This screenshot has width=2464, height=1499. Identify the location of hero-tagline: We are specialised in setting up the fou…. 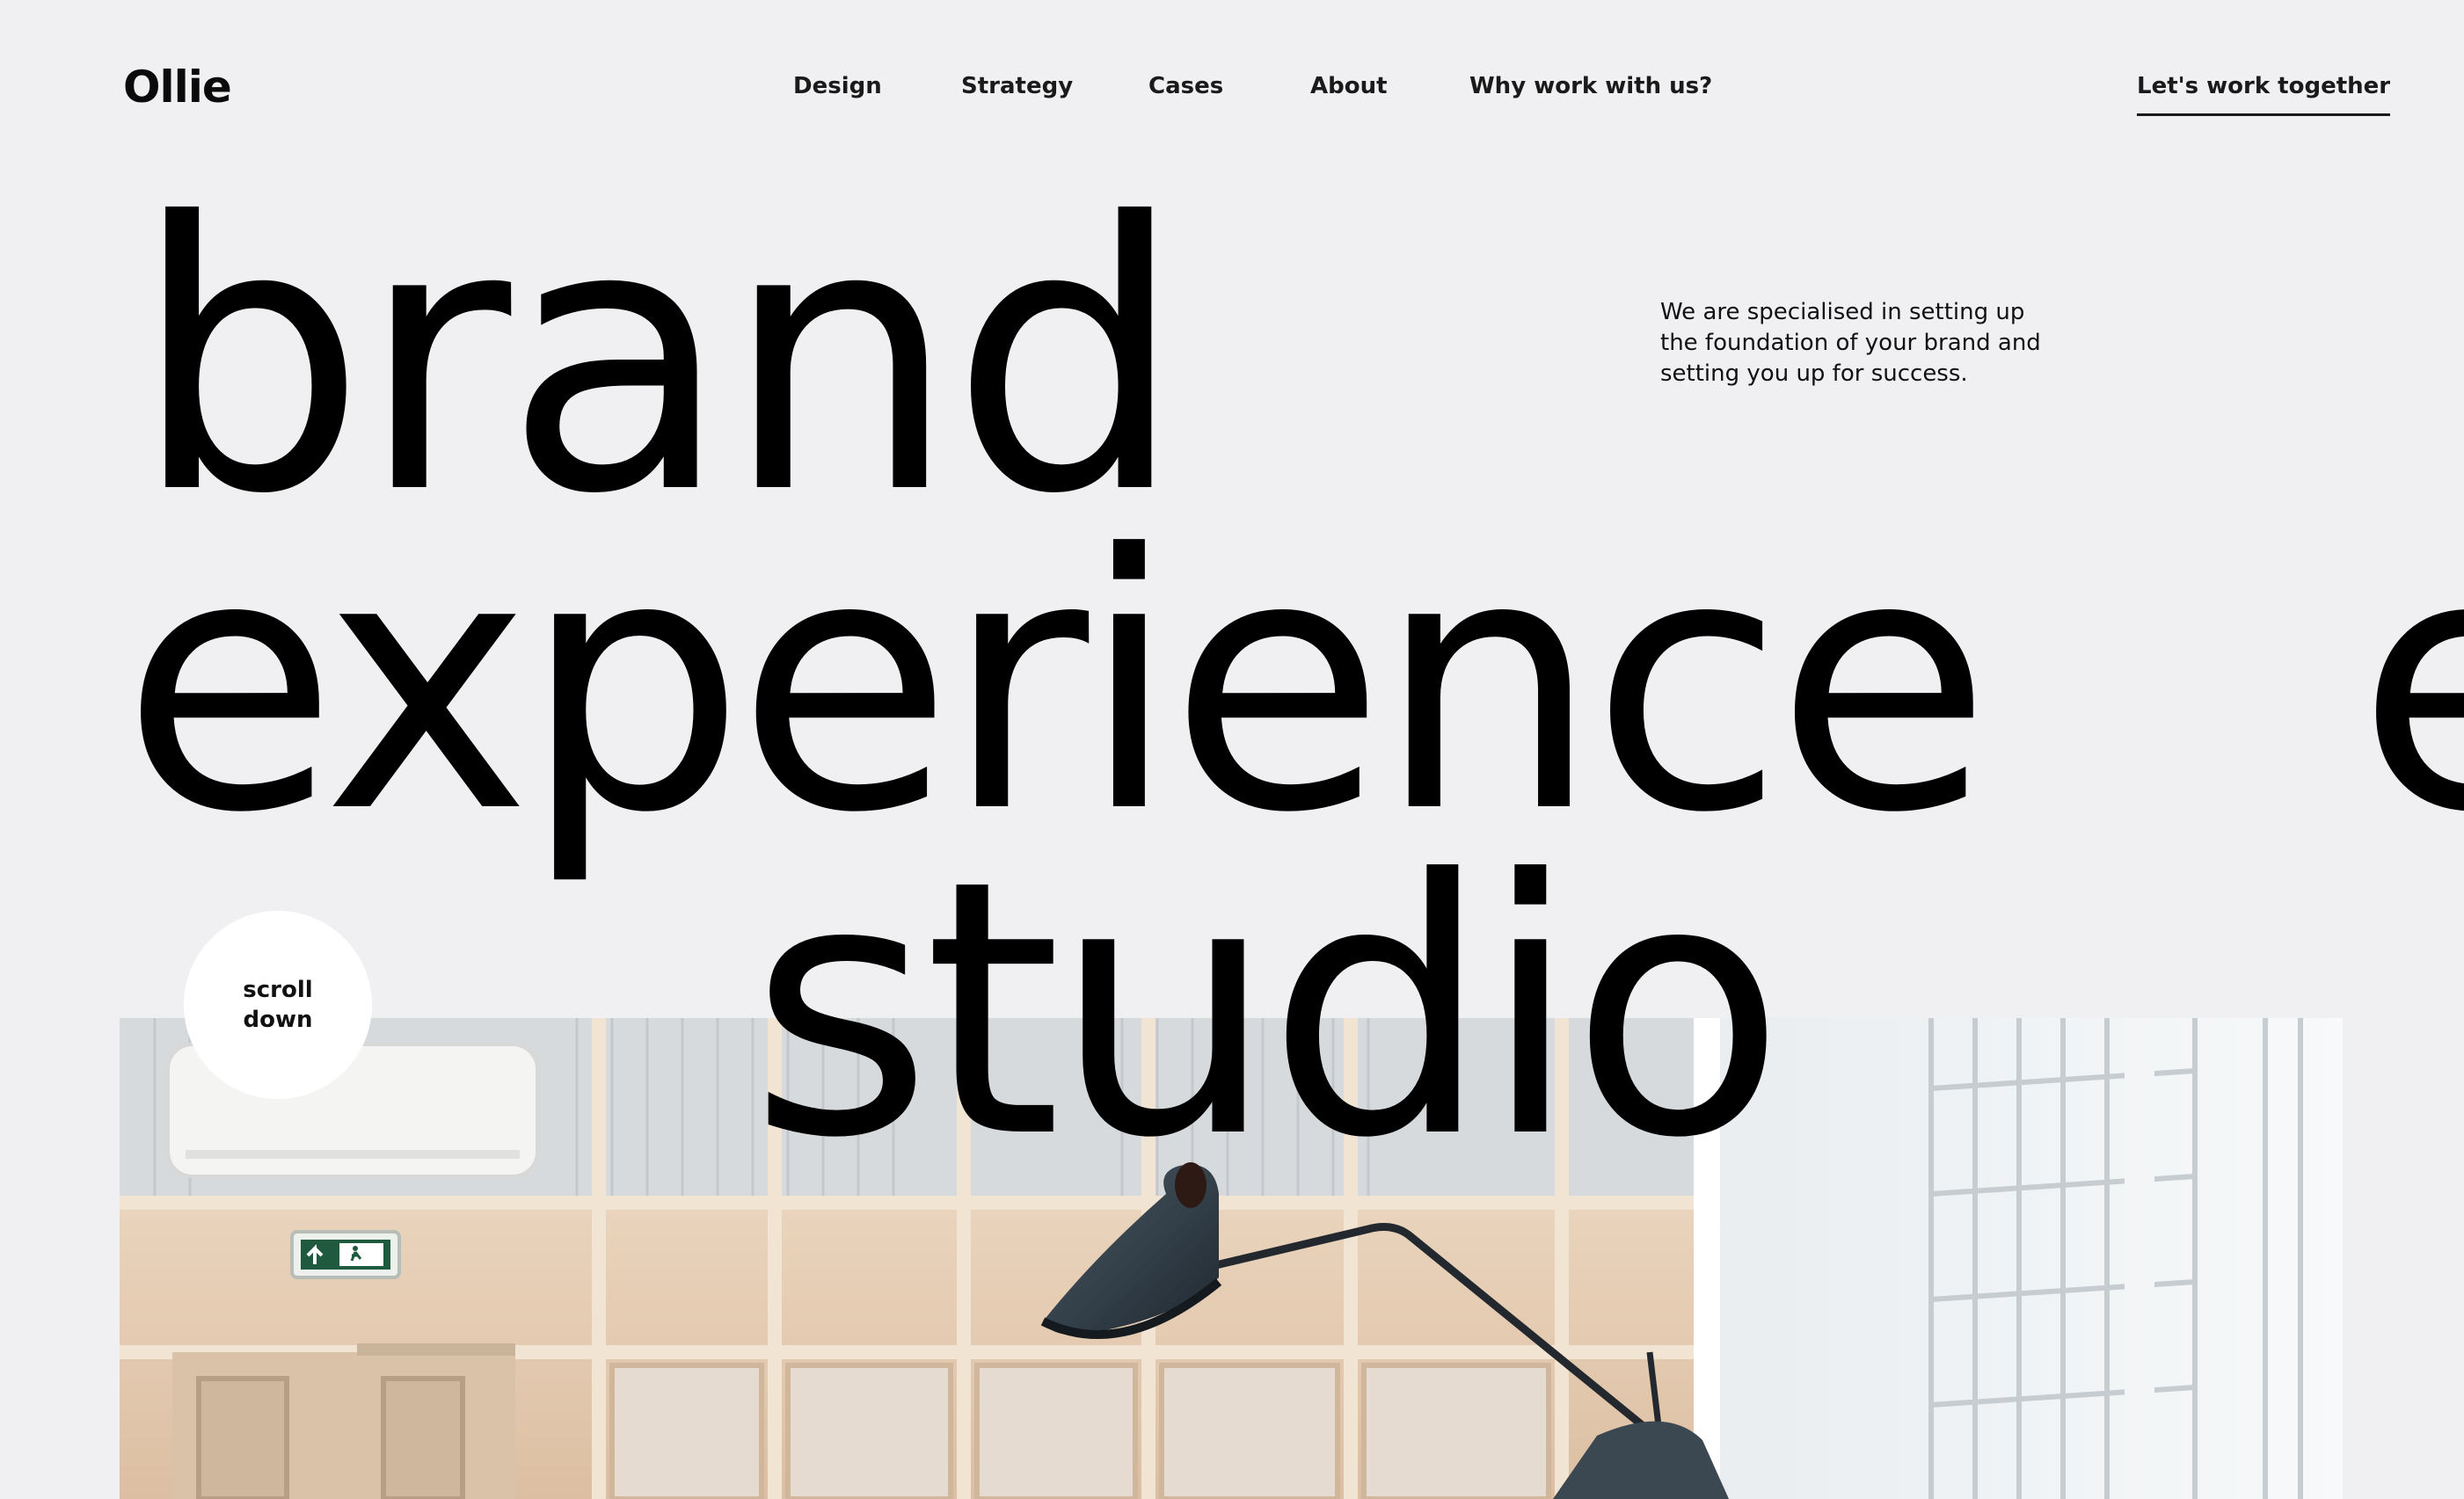
(1850, 343).